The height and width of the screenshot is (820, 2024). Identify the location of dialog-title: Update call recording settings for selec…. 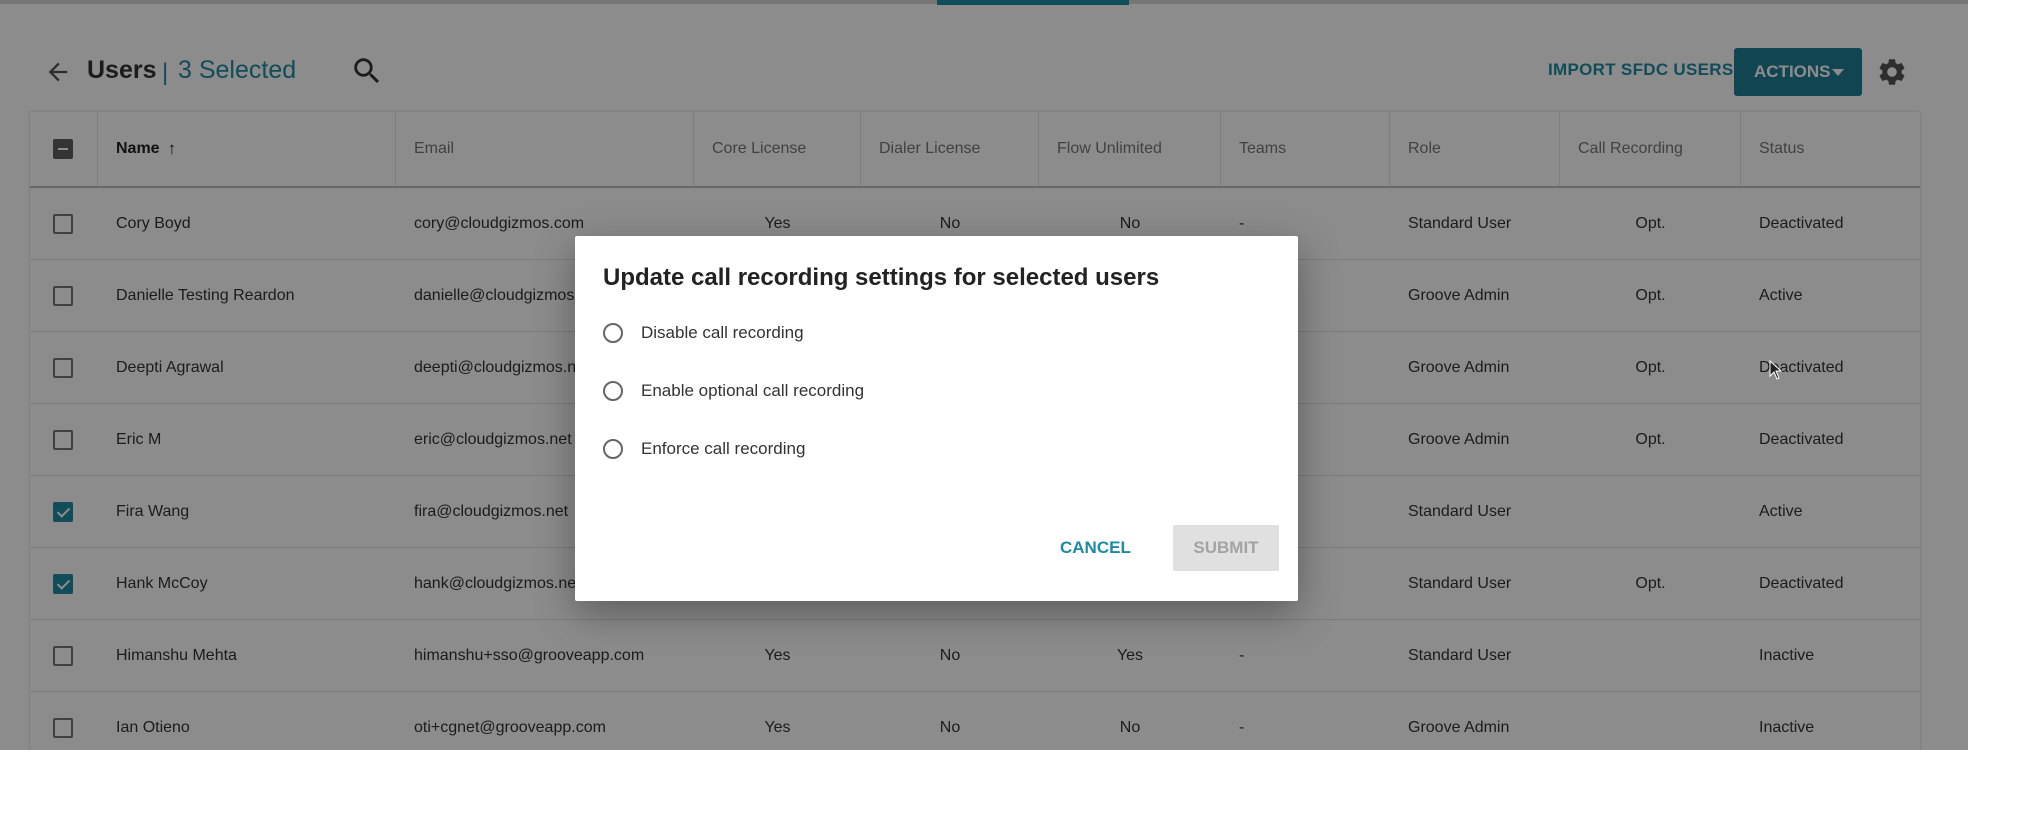
(881, 277).